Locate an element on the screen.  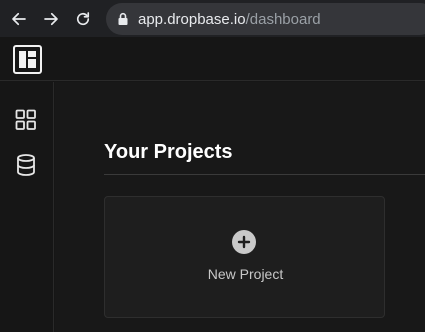
address-bar: app.dropbase.io/dashboard is located at coordinates (265, 19).